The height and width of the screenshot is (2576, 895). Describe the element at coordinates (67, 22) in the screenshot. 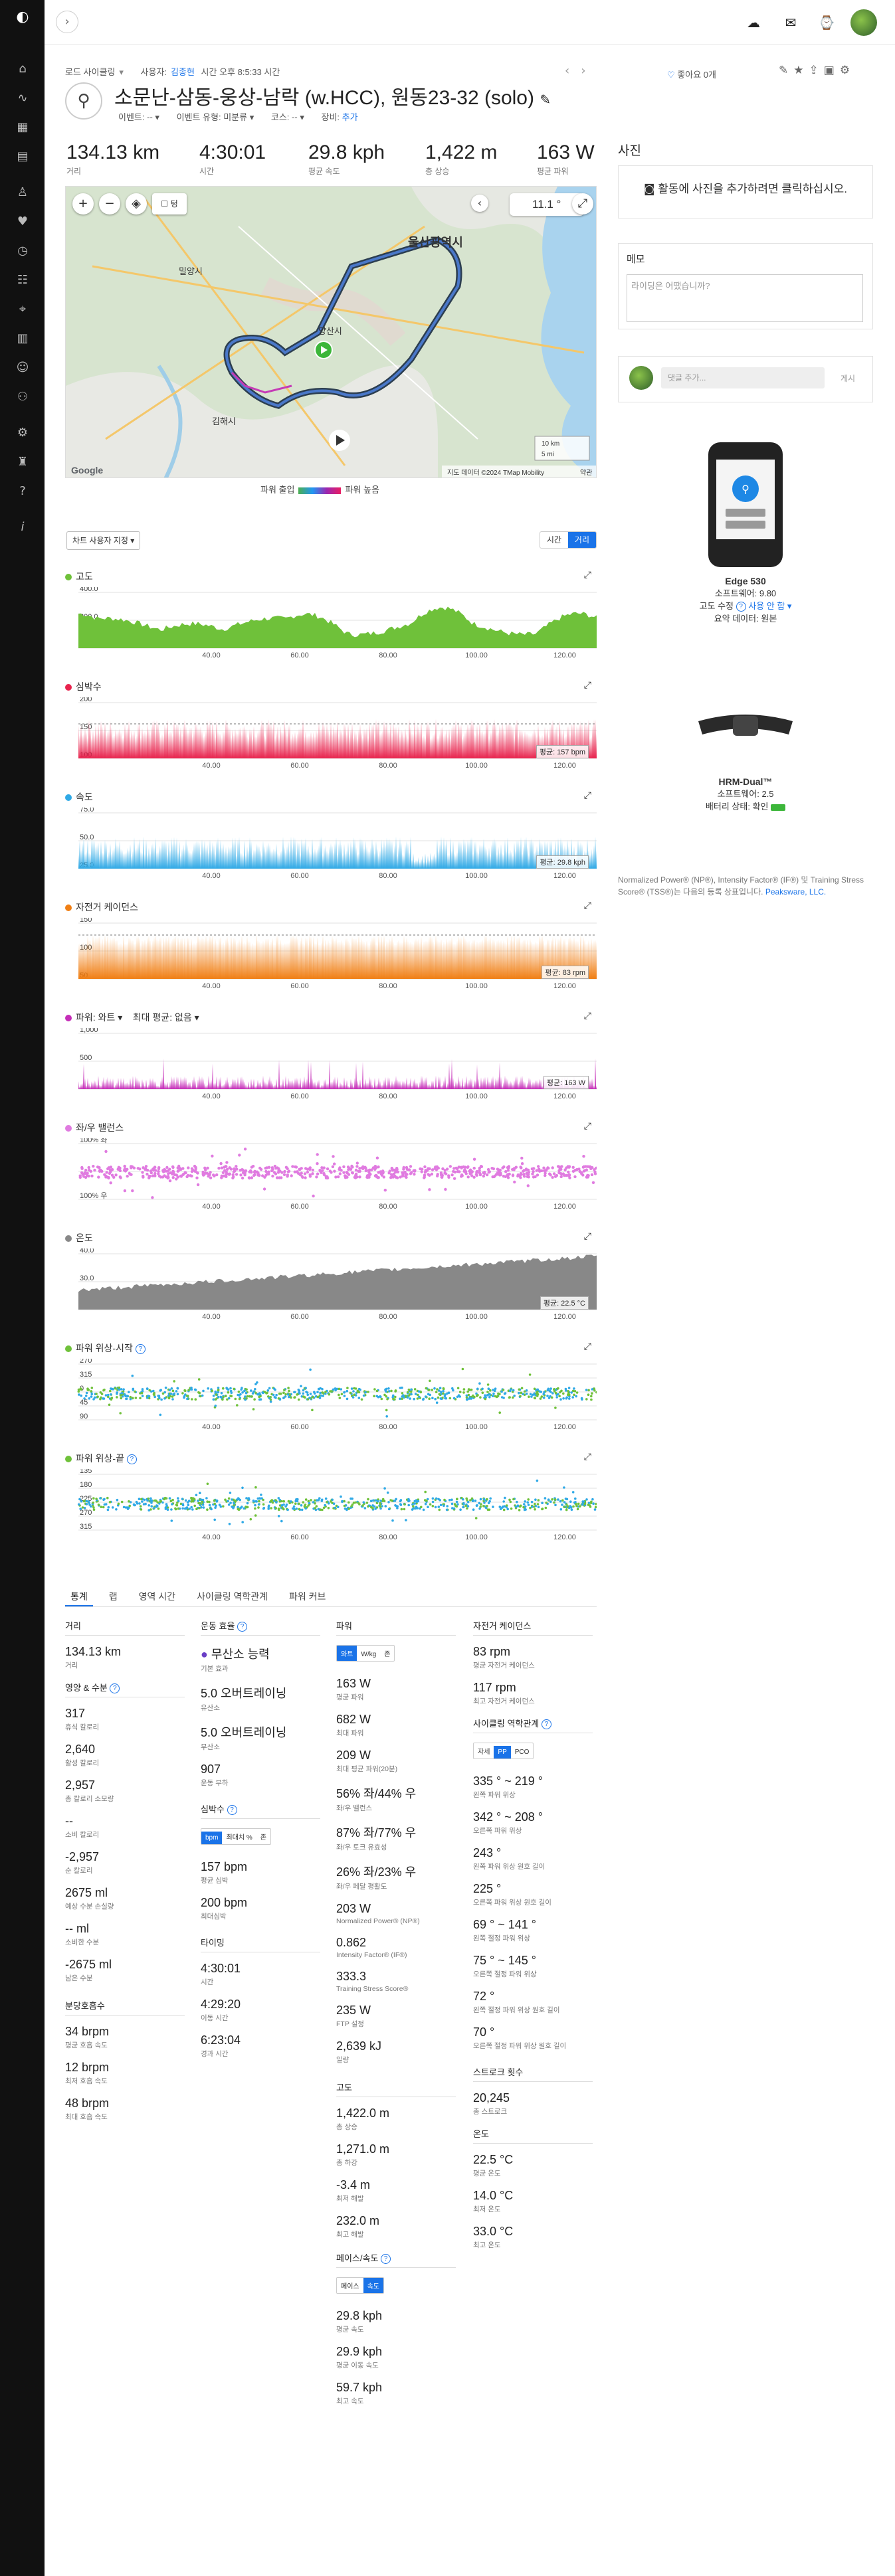

I see `expand-sidebar-icon: ›` at that location.